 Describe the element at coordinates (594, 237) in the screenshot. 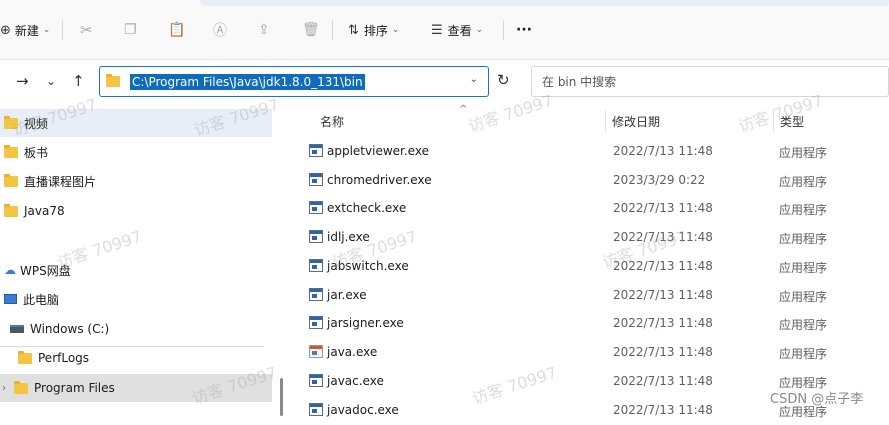

I see `file-row: idlj.exe 2022/7/13 11:48 应用程序` at that location.